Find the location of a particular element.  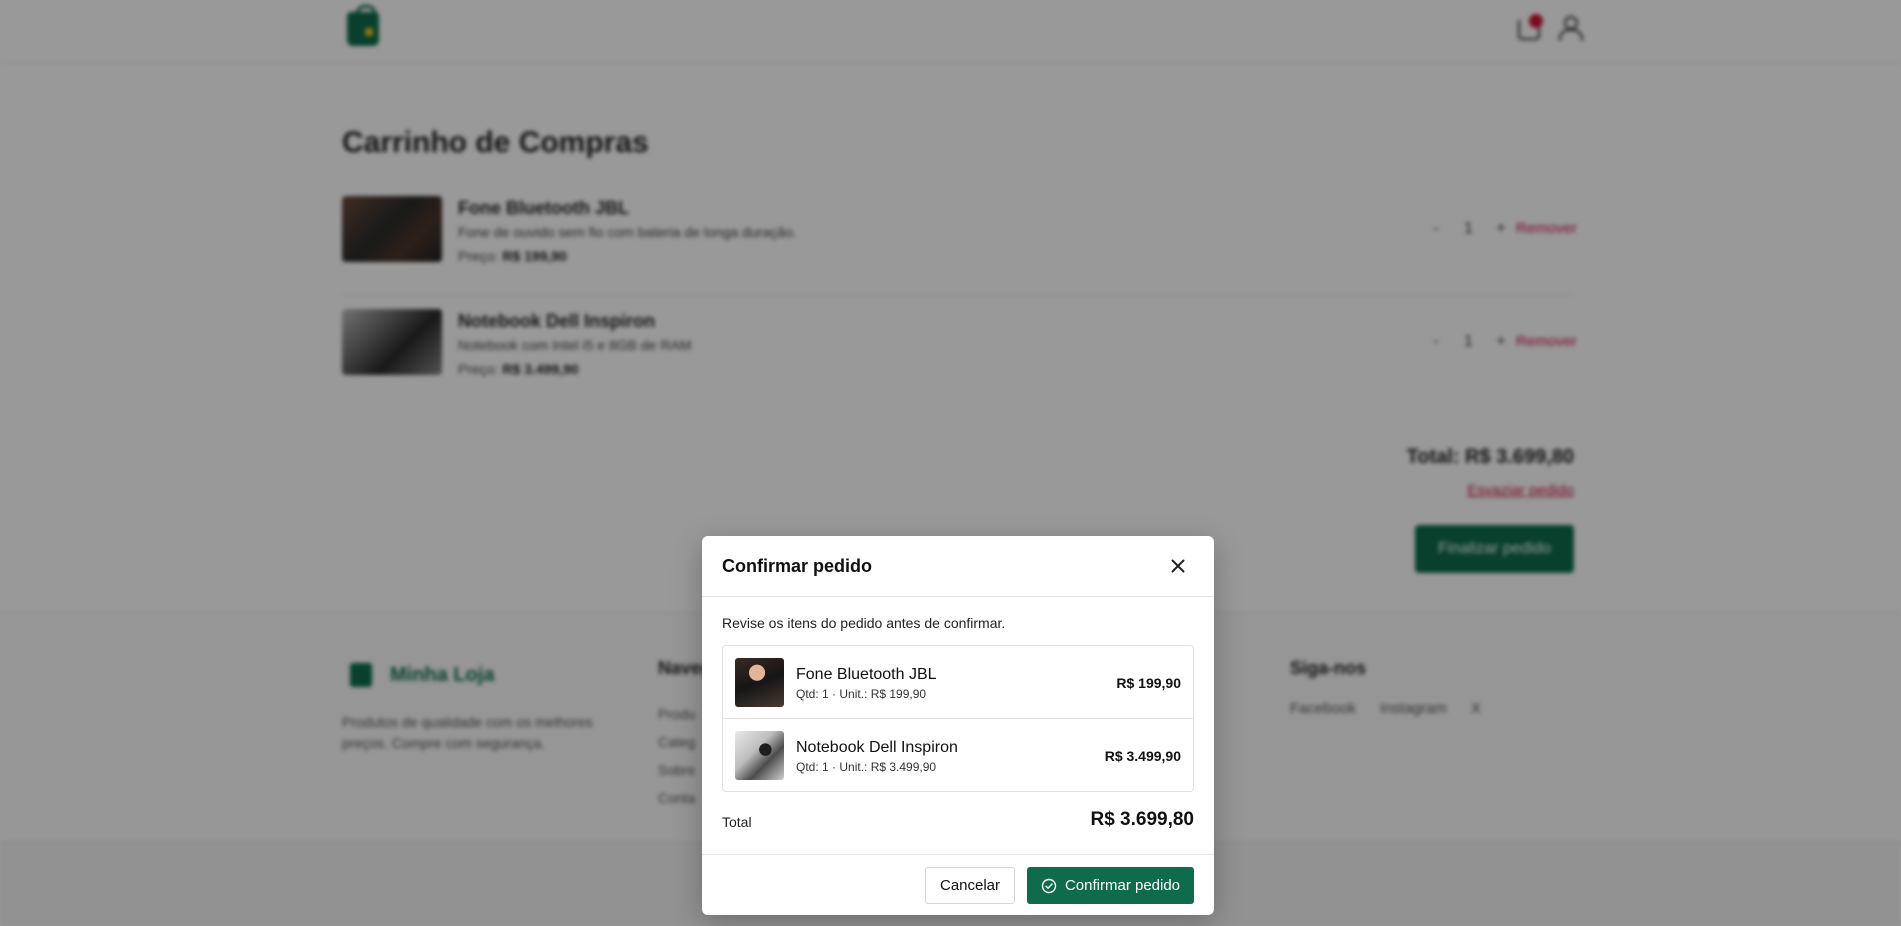

item-subtotal: R$ 199,90 is located at coordinates (1148, 683).